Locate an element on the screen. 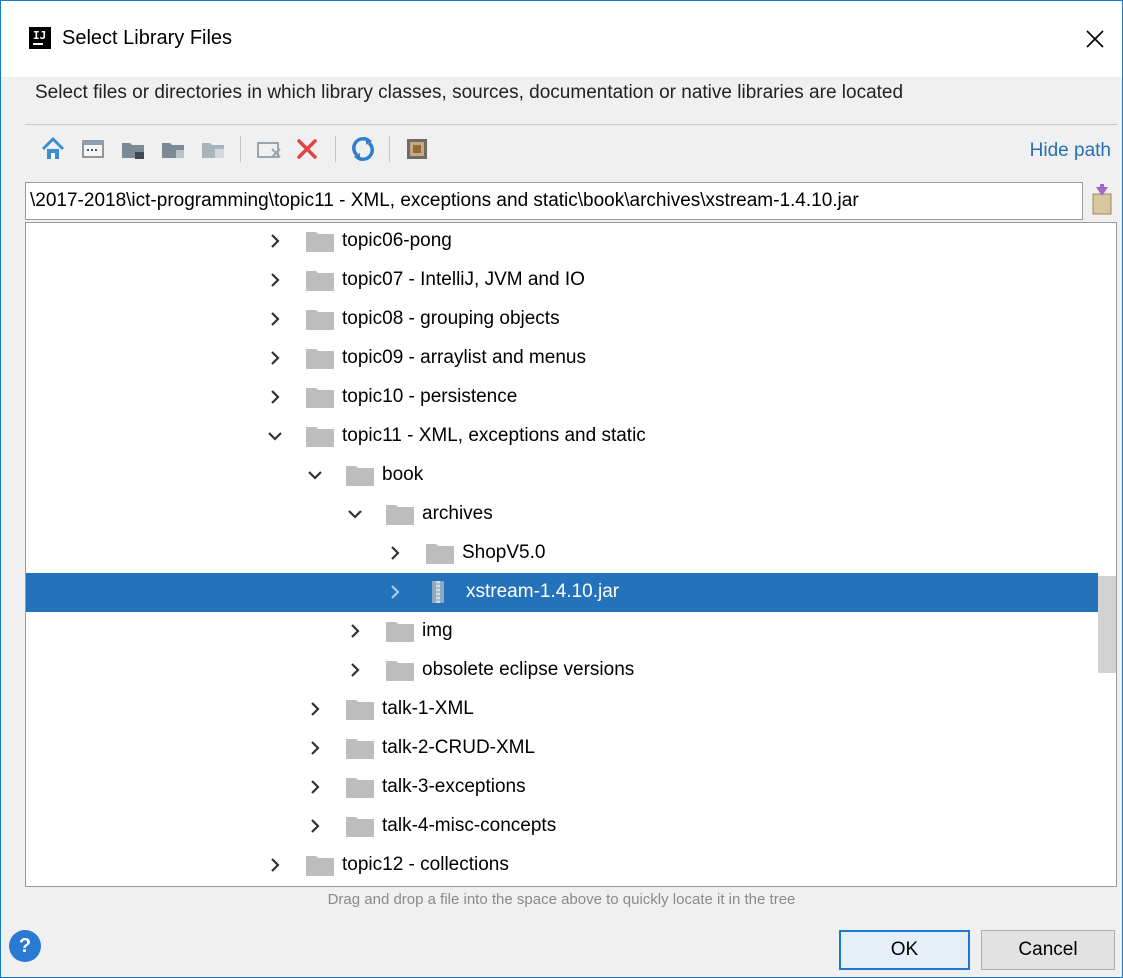  hide-path-link: Hide path is located at coordinates (1070, 151).